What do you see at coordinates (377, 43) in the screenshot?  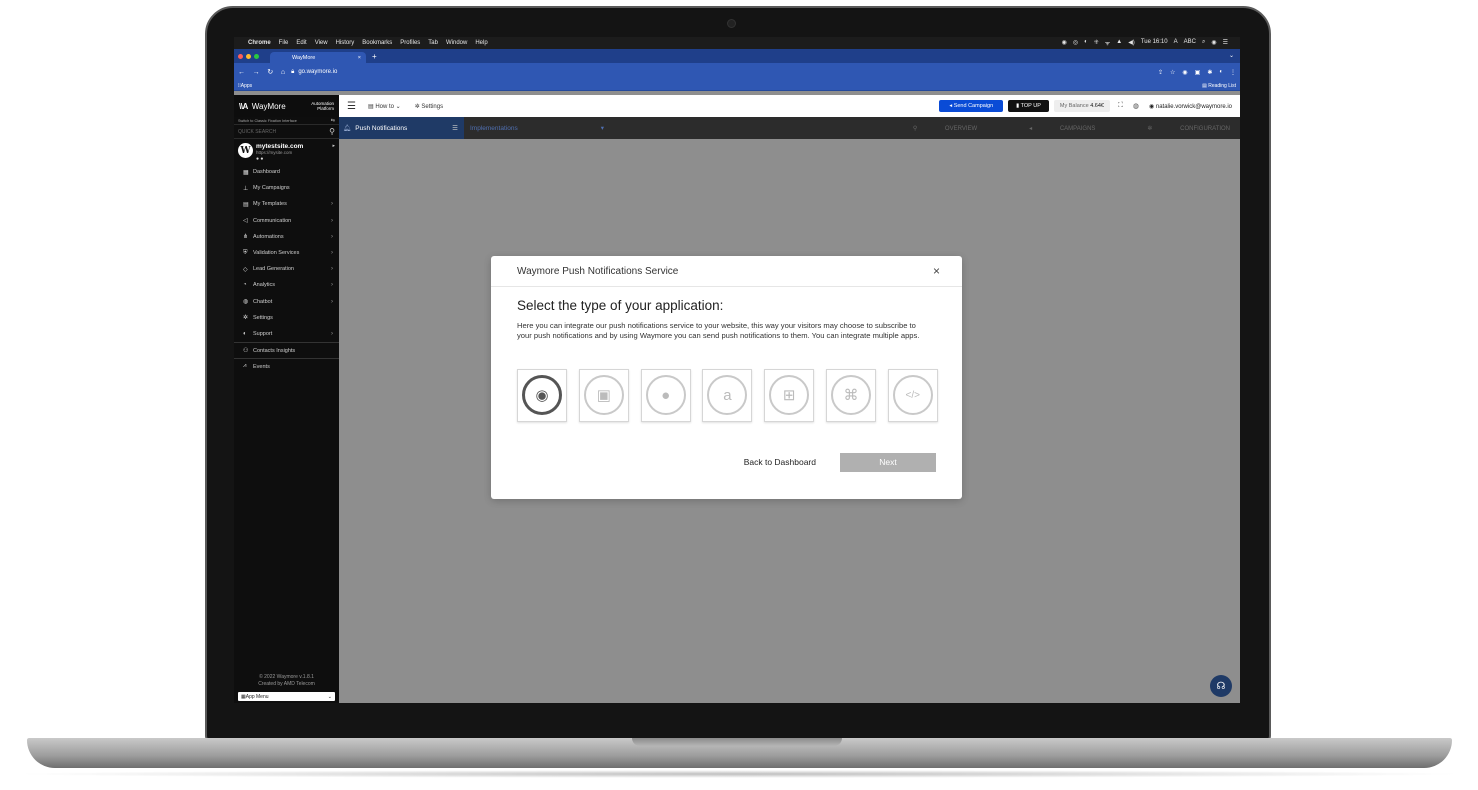 I see `menu-bookmarks: Bookmarks` at bounding box center [377, 43].